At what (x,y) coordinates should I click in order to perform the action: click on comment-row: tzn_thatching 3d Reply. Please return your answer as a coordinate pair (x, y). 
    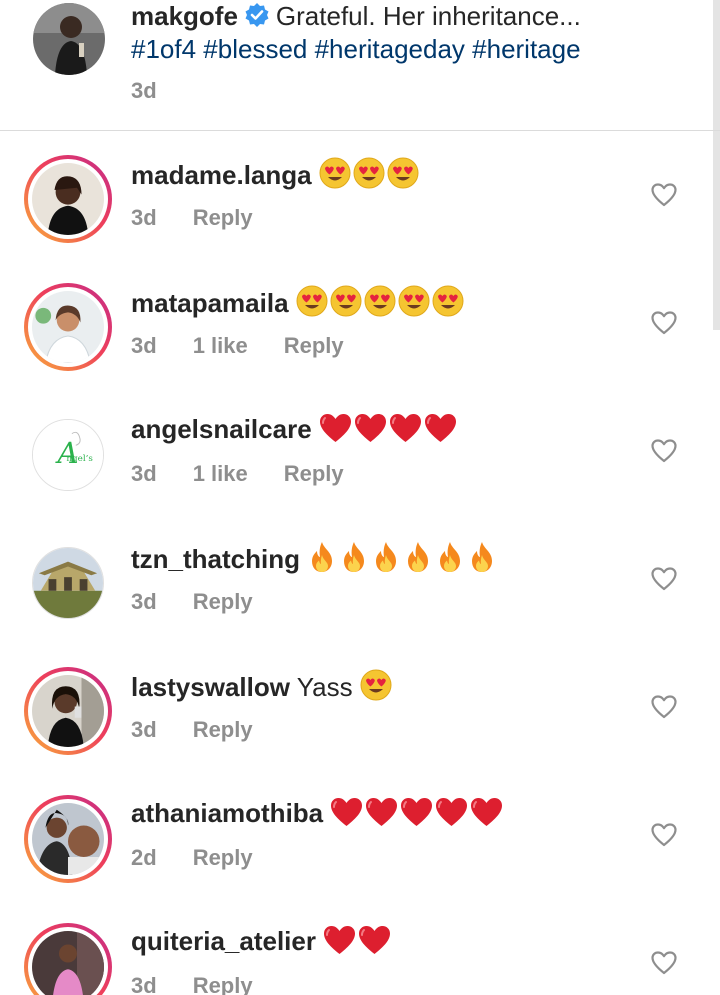
    Looking at the image, I should click on (360, 579).